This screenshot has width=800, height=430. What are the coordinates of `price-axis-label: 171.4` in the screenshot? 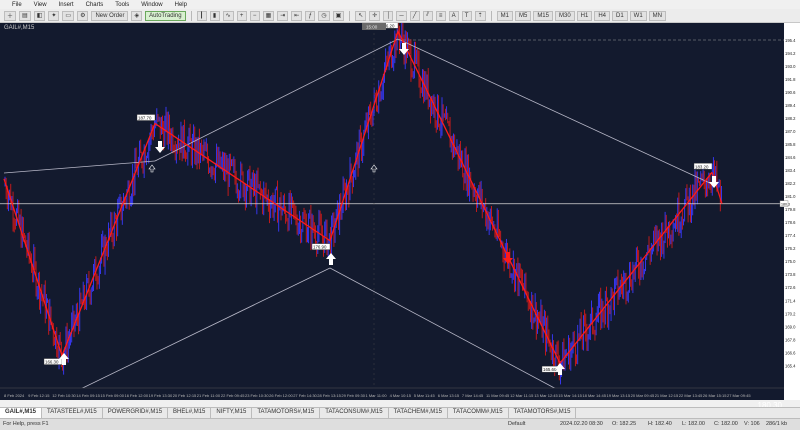 It's located at (790, 300).